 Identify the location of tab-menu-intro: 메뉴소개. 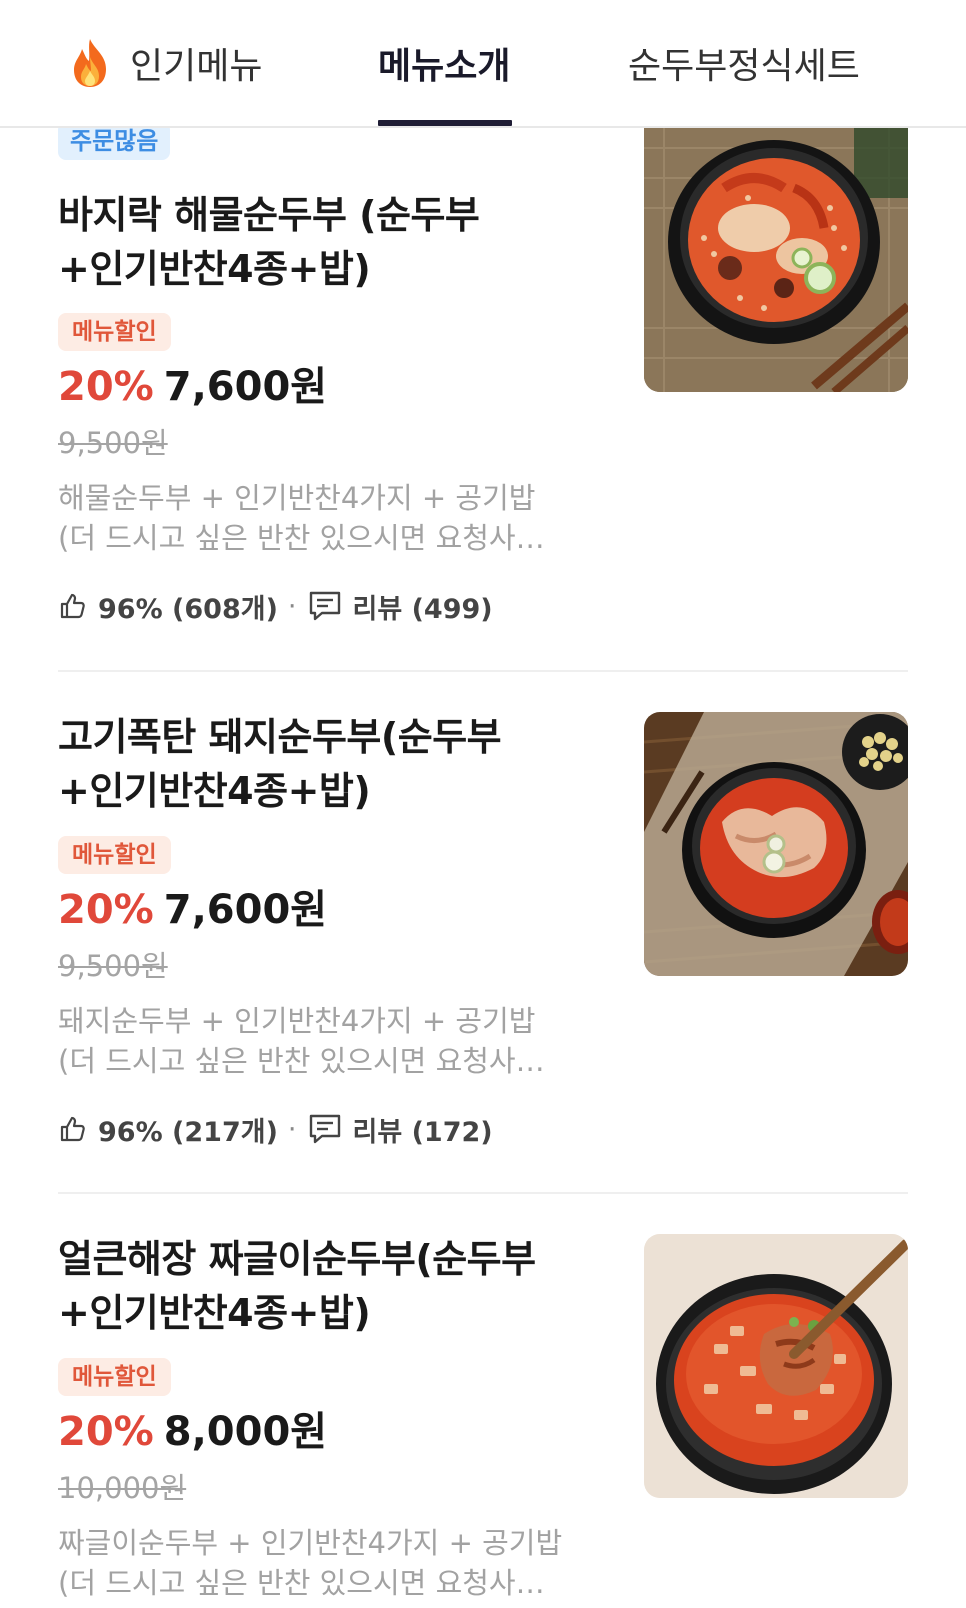
(444, 63).